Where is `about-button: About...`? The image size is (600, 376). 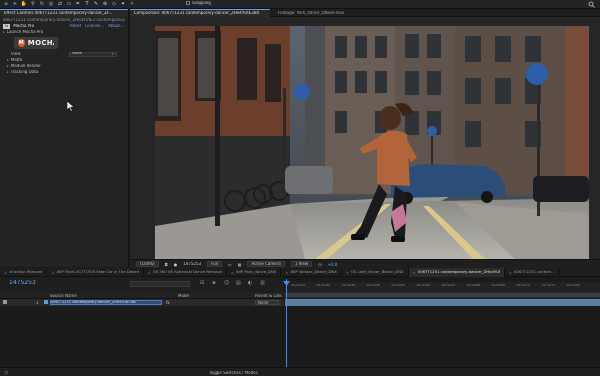
about-button: About... is located at coordinates (116, 26).